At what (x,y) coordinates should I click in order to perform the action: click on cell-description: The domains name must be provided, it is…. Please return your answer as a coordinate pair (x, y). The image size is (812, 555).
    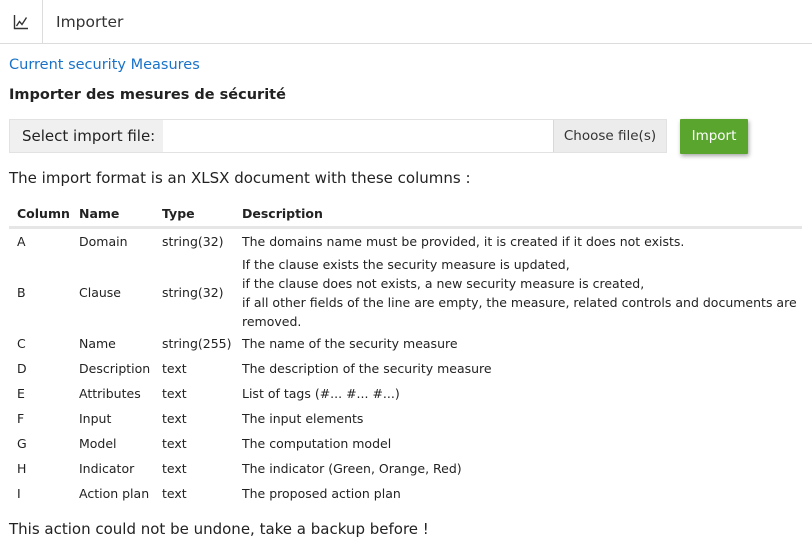
    Looking at the image, I should click on (463, 242).